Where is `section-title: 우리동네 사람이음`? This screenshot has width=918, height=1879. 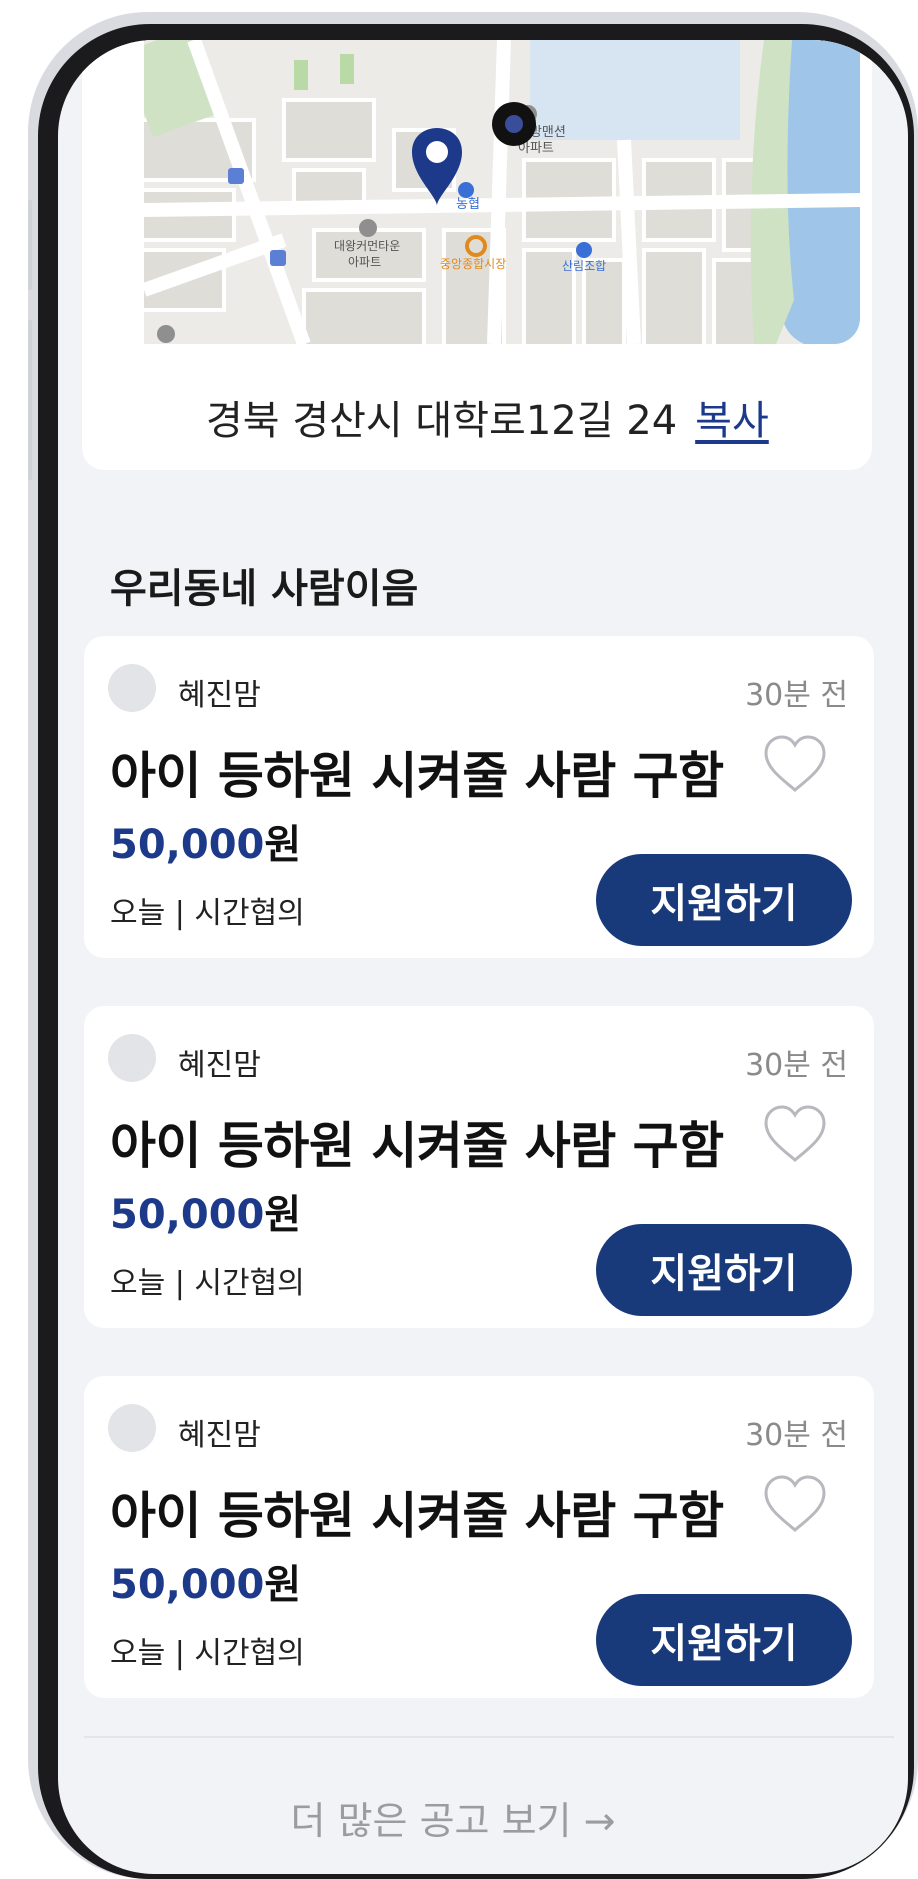
section-title: 우리동네 사람이음 is located at coordinates (264, 589).